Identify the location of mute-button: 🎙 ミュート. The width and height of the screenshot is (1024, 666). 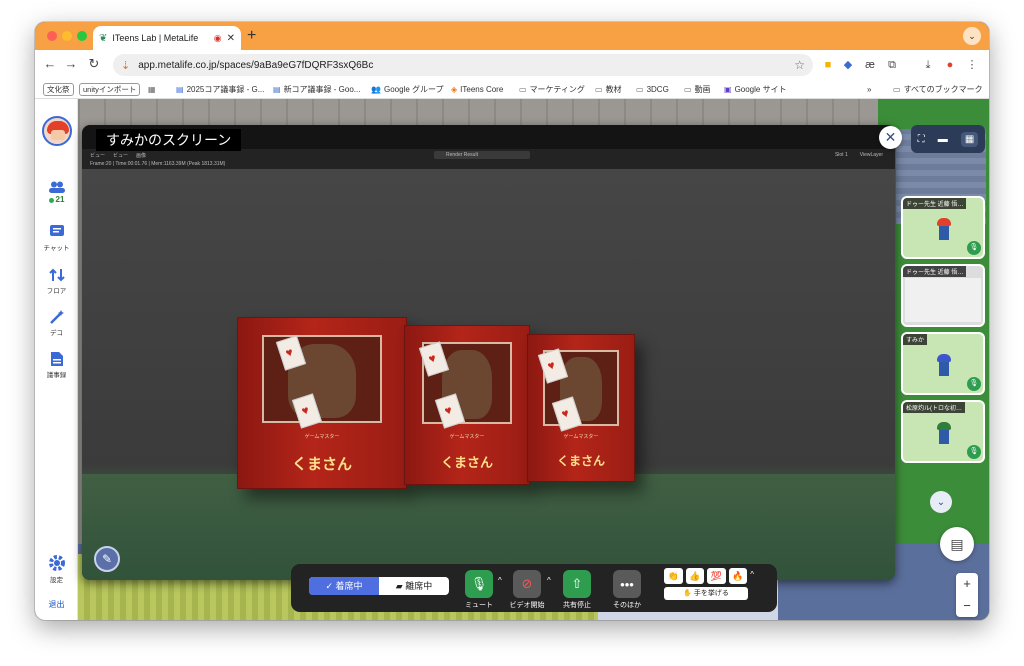
(479, 590).